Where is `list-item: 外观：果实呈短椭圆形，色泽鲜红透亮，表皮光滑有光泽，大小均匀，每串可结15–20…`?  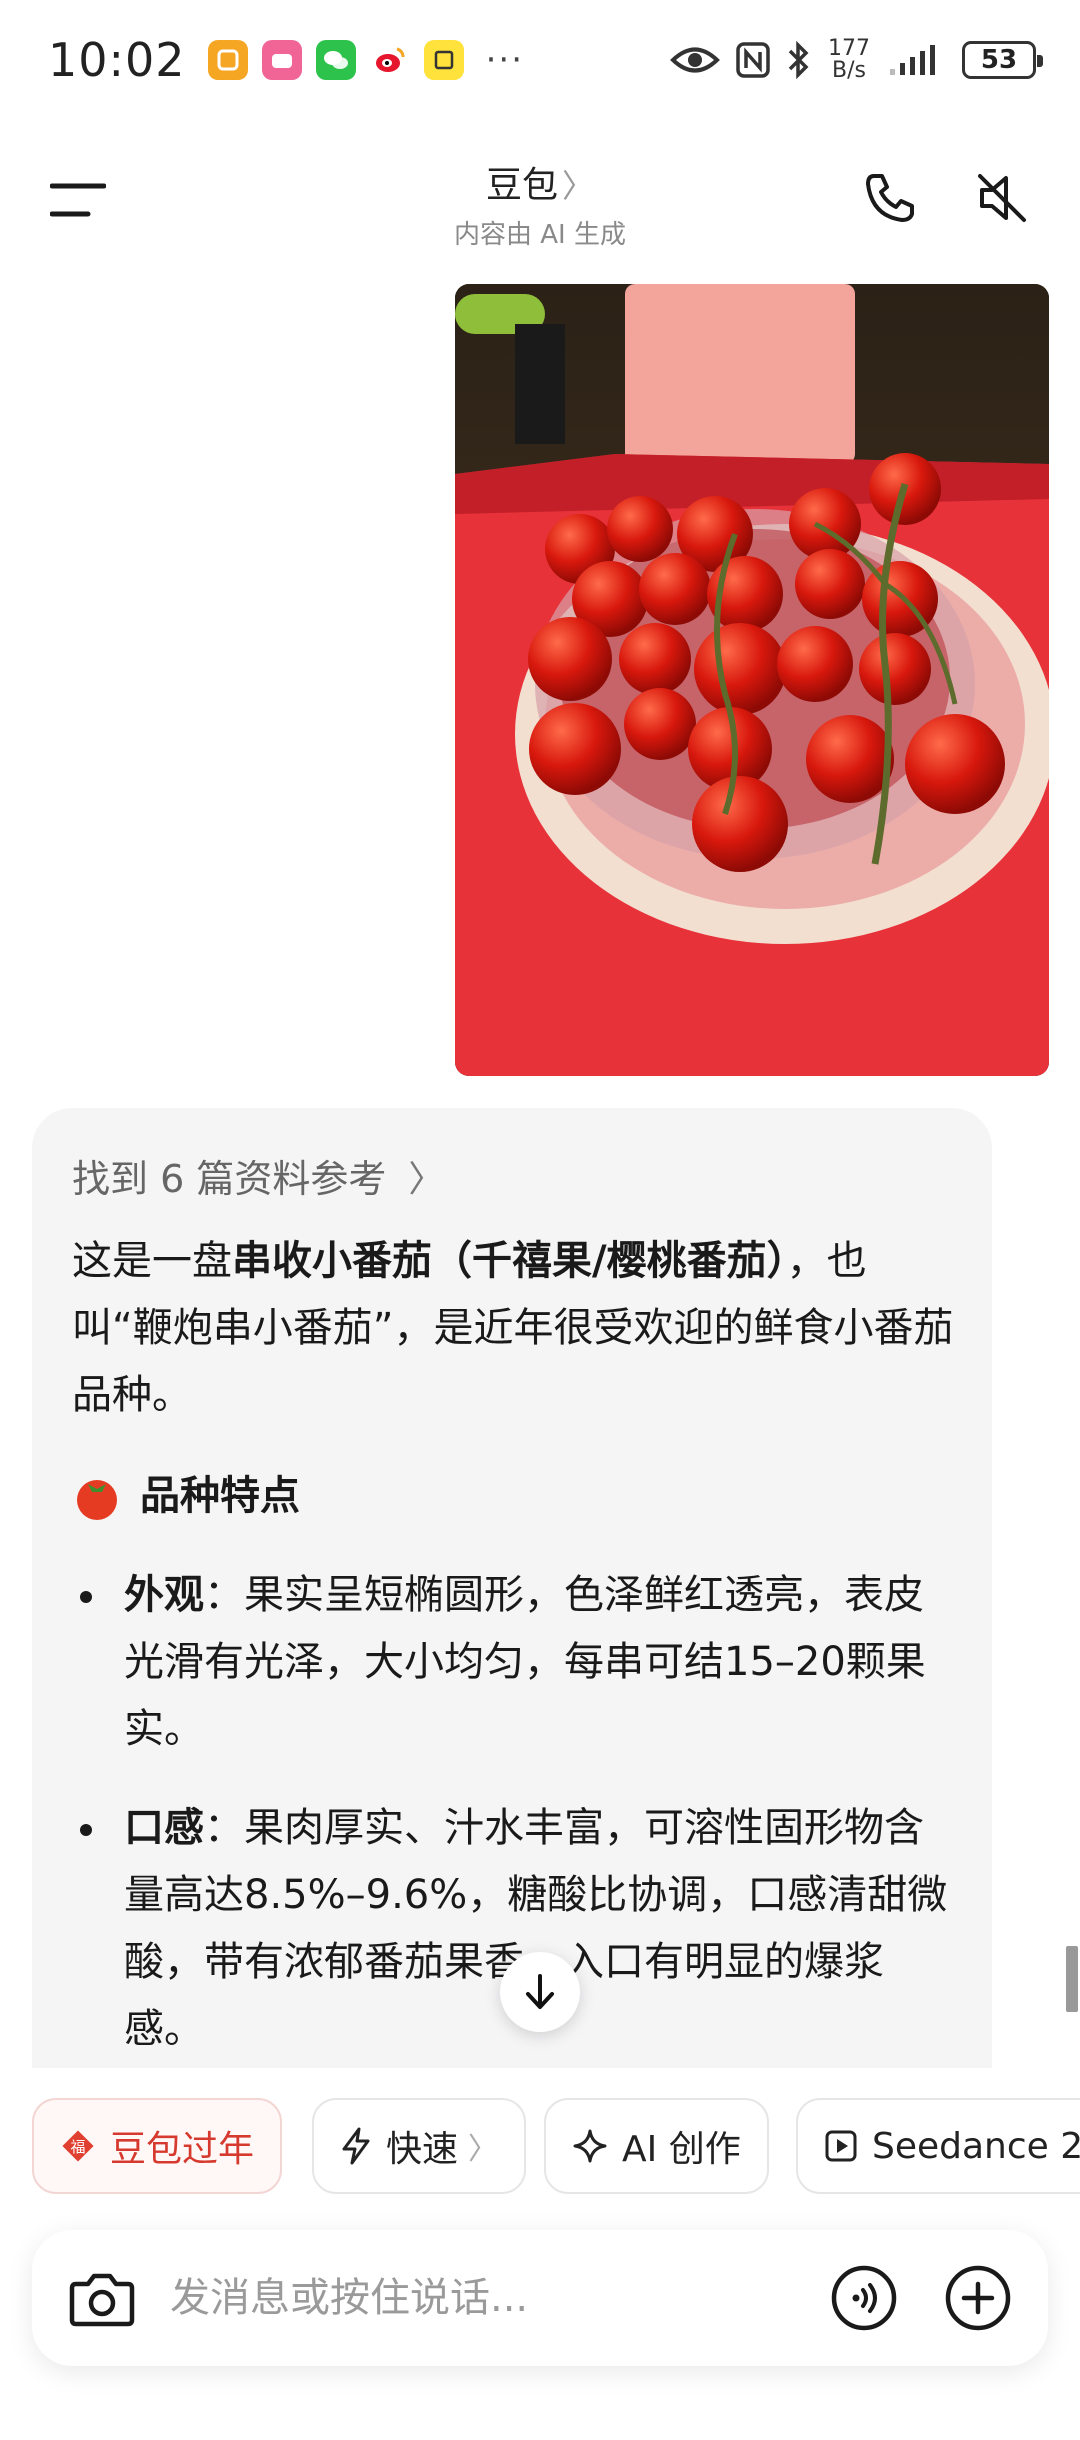 list-item: 外观：果实呈短椭圆形，色泽鲜红透亮，表皮光滑有光泽，大小均匀，每串可结15–20… is located at coordinates (517, 1662).